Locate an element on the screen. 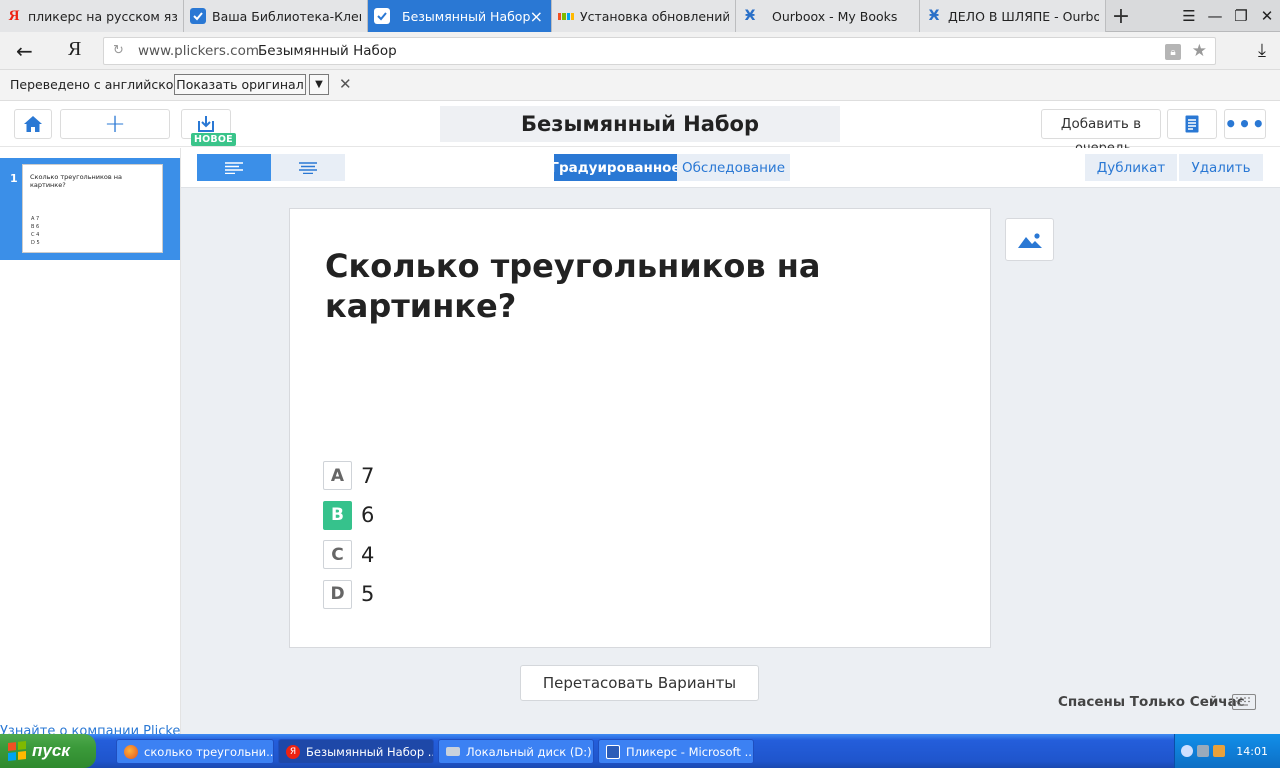 The width and height of the screenshot is (1280, 768). home-button is located at coordinates (33, 124).